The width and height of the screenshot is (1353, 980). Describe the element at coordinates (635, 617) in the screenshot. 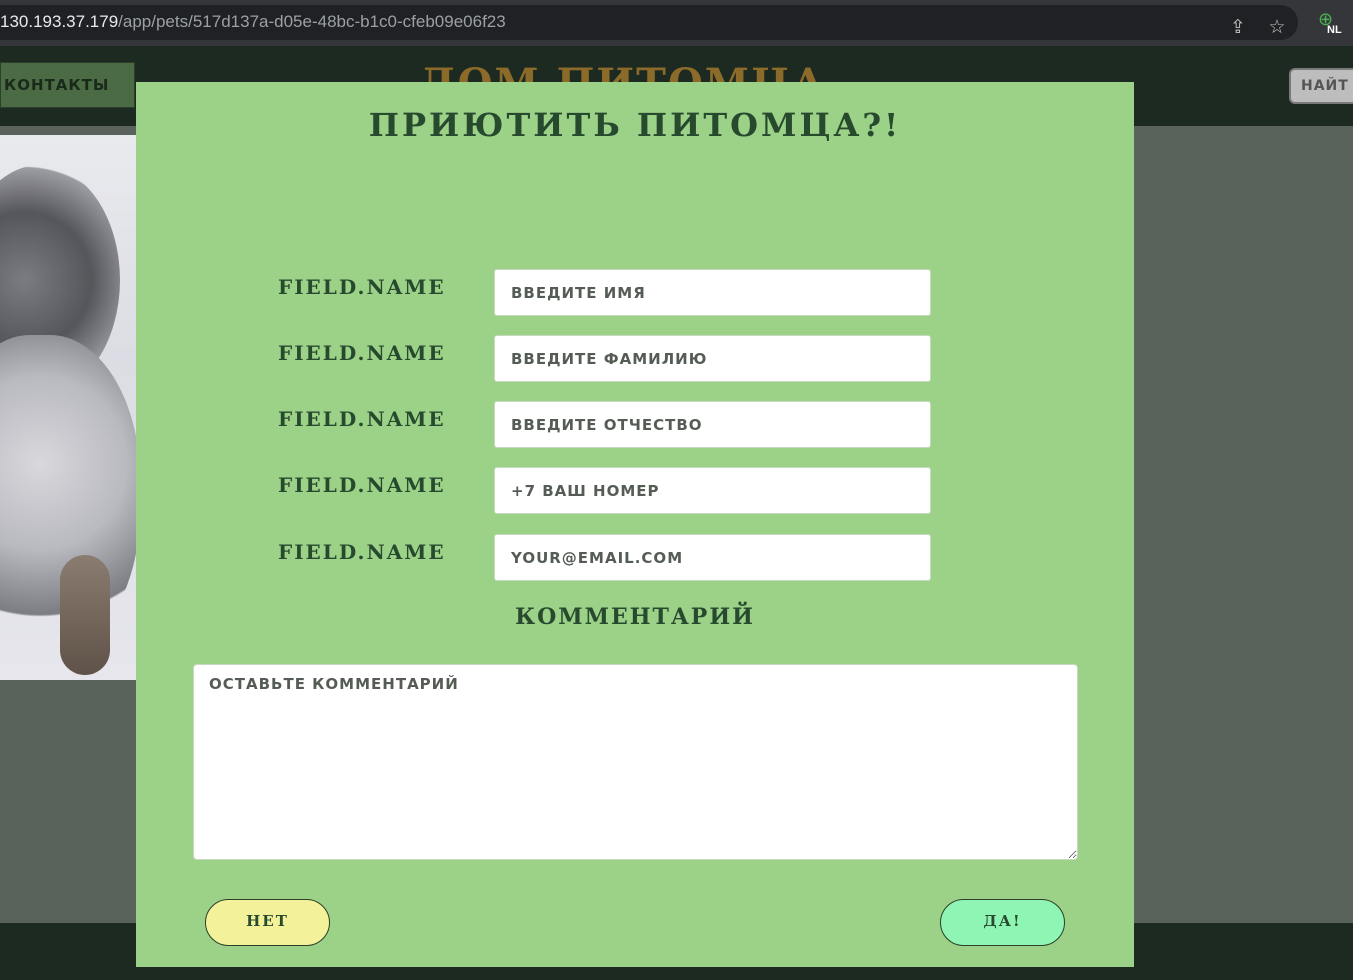

I see `comment-label: КОММЕНТАРИЙ` at that location.